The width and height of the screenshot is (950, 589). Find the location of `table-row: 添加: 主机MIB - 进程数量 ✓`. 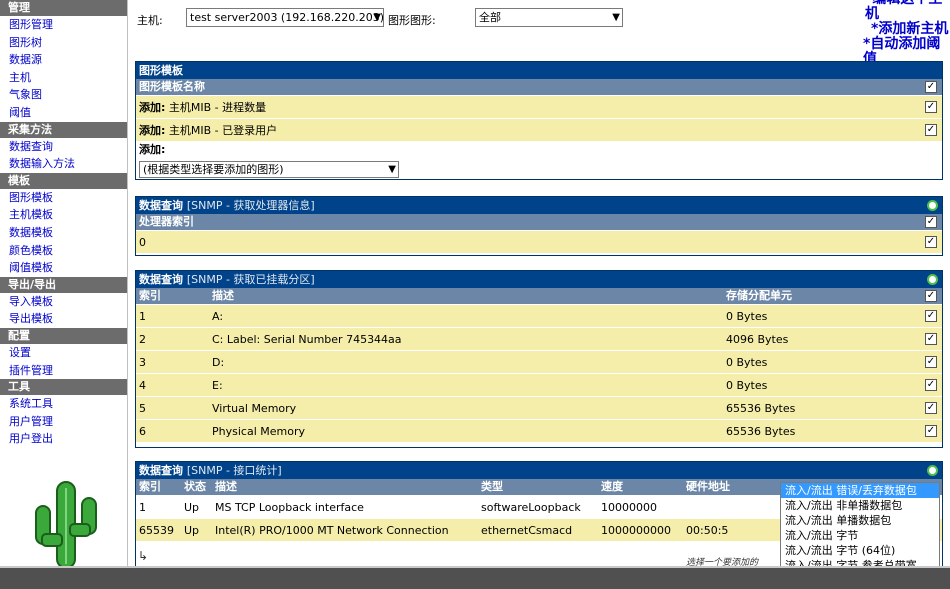

table-row: 添加: 主机MIB - 进程数量 ✓ is located at coordinates (539, 106).